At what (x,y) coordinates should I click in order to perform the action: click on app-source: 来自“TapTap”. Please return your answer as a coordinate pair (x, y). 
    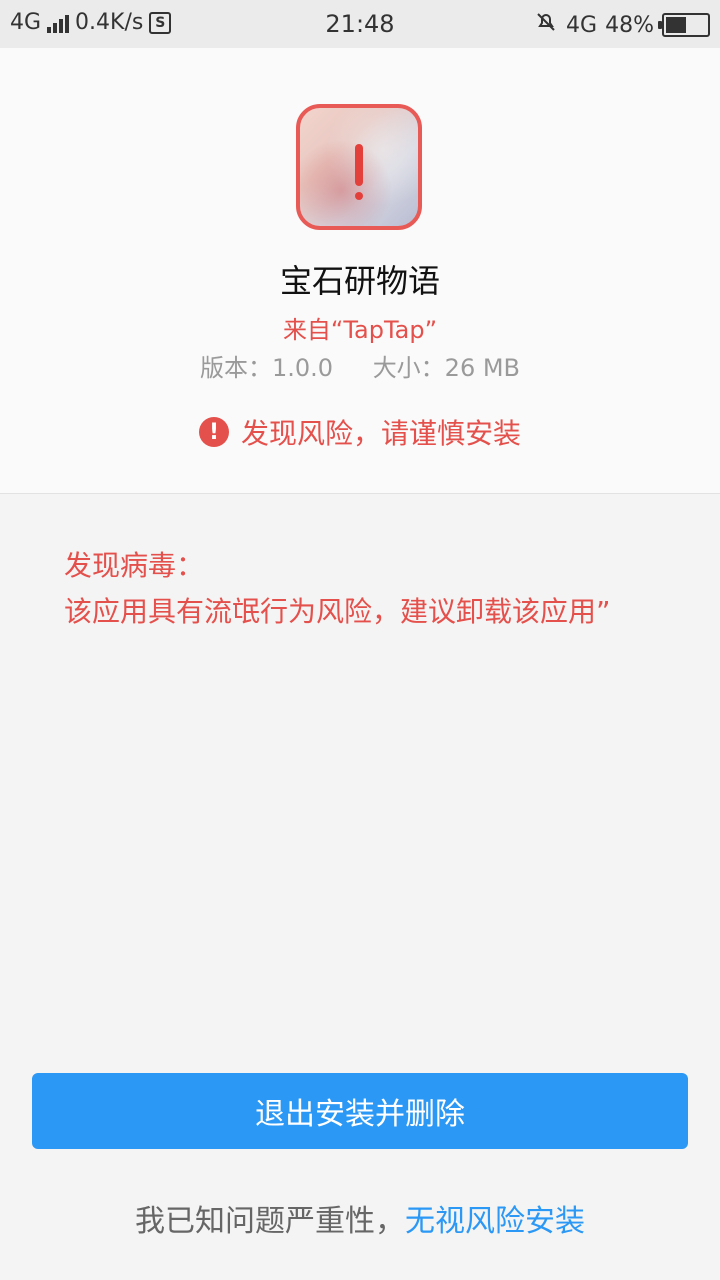
    Looking at the image, I should click on (360, 330).